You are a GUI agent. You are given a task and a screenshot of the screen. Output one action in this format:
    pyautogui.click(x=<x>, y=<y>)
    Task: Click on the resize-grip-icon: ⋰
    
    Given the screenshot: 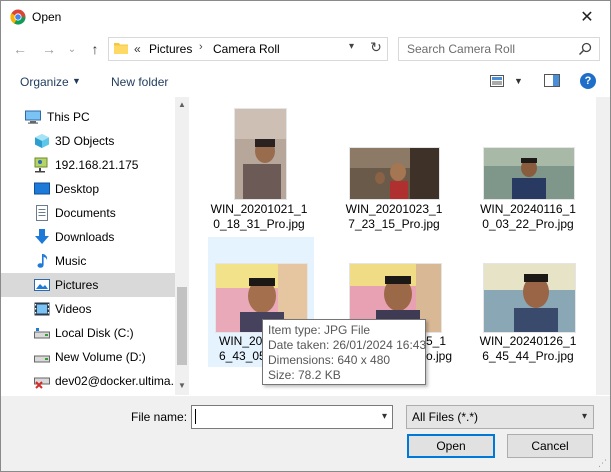 What is the action you would take?
    pyautogui.click(x=602, y=463)
    